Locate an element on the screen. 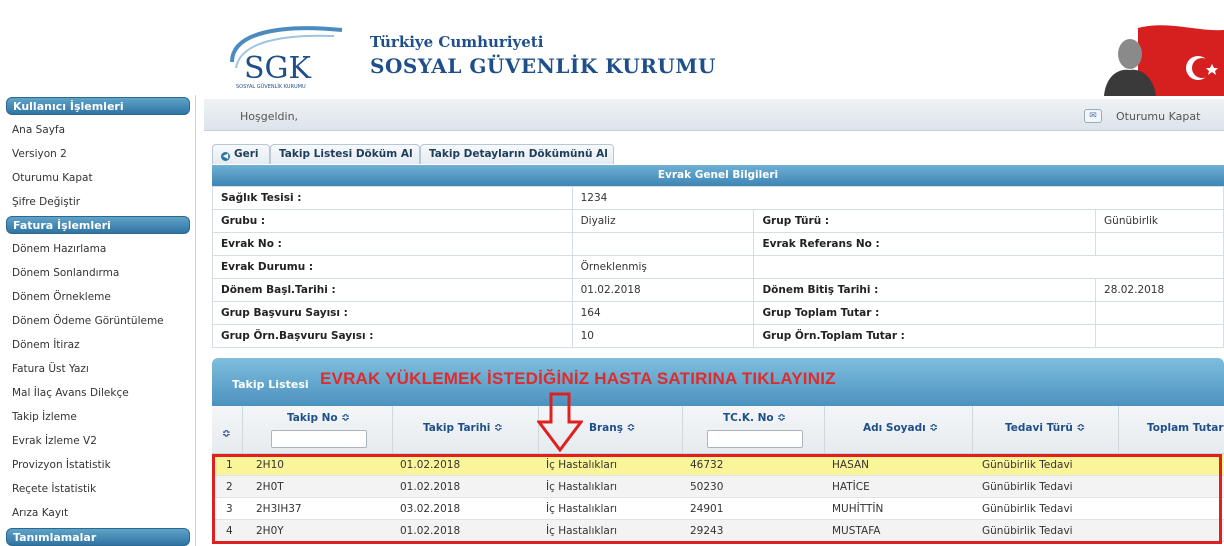 The width and height of the screenshot is (1224, 546). column-takip-tarihi: Takip Tarihi ≎ is located at coordinates (465, 430).